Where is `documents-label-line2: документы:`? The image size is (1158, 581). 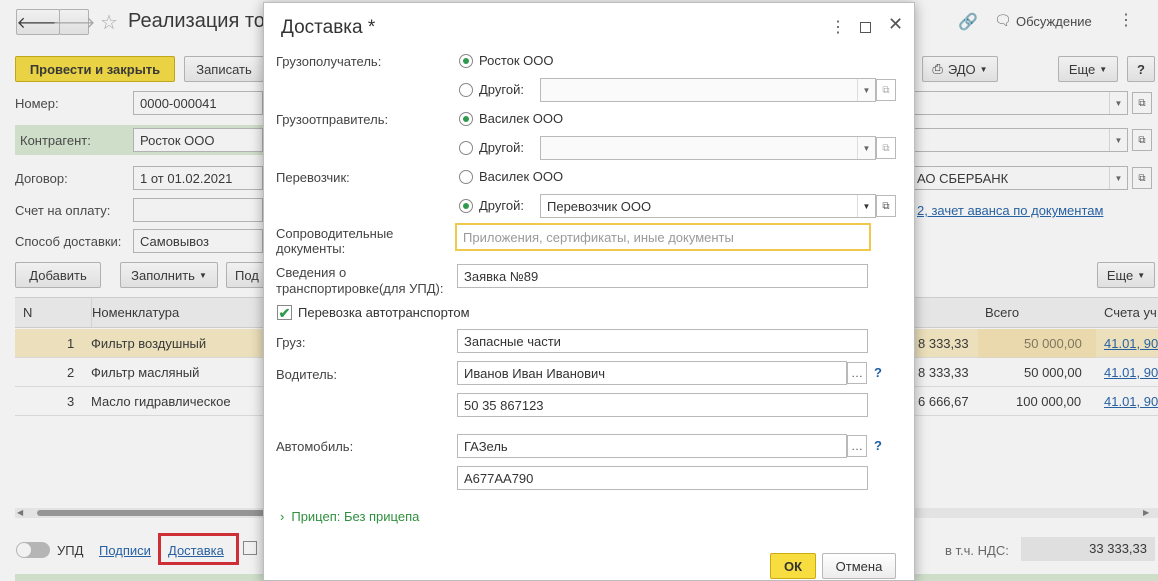
documents-label-line2: документы: is located at coordinates (311, 248).